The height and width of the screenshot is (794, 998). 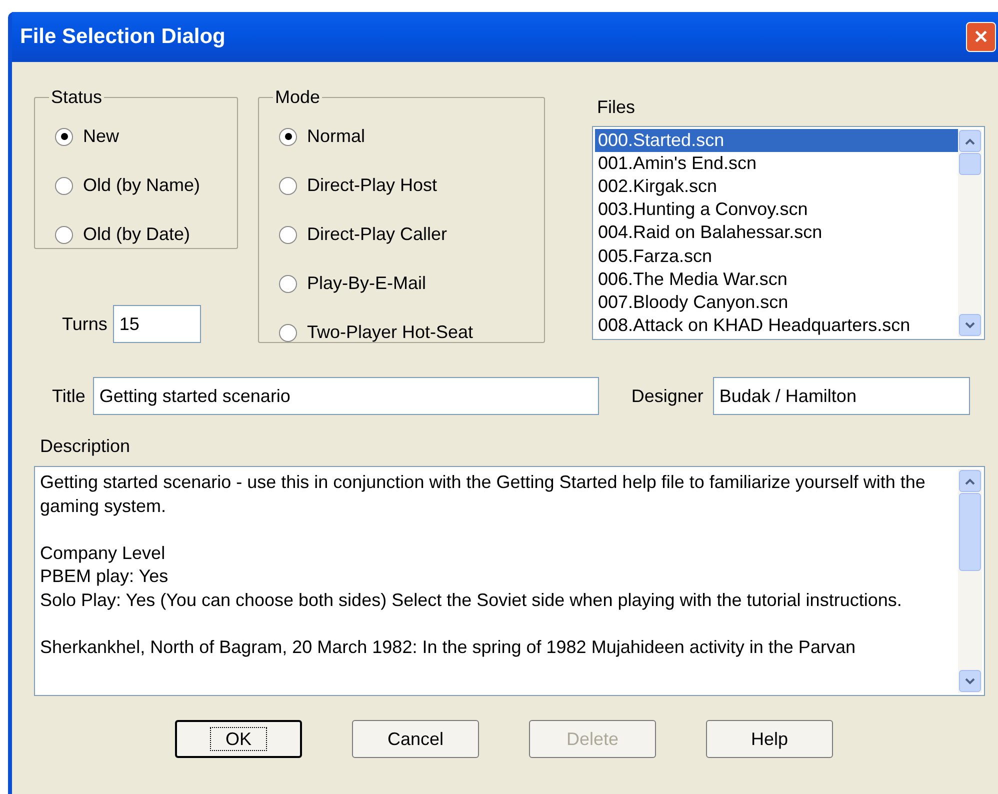 I want to click on radio-label: Direct-Play Caller, so click(x=377, y=234).